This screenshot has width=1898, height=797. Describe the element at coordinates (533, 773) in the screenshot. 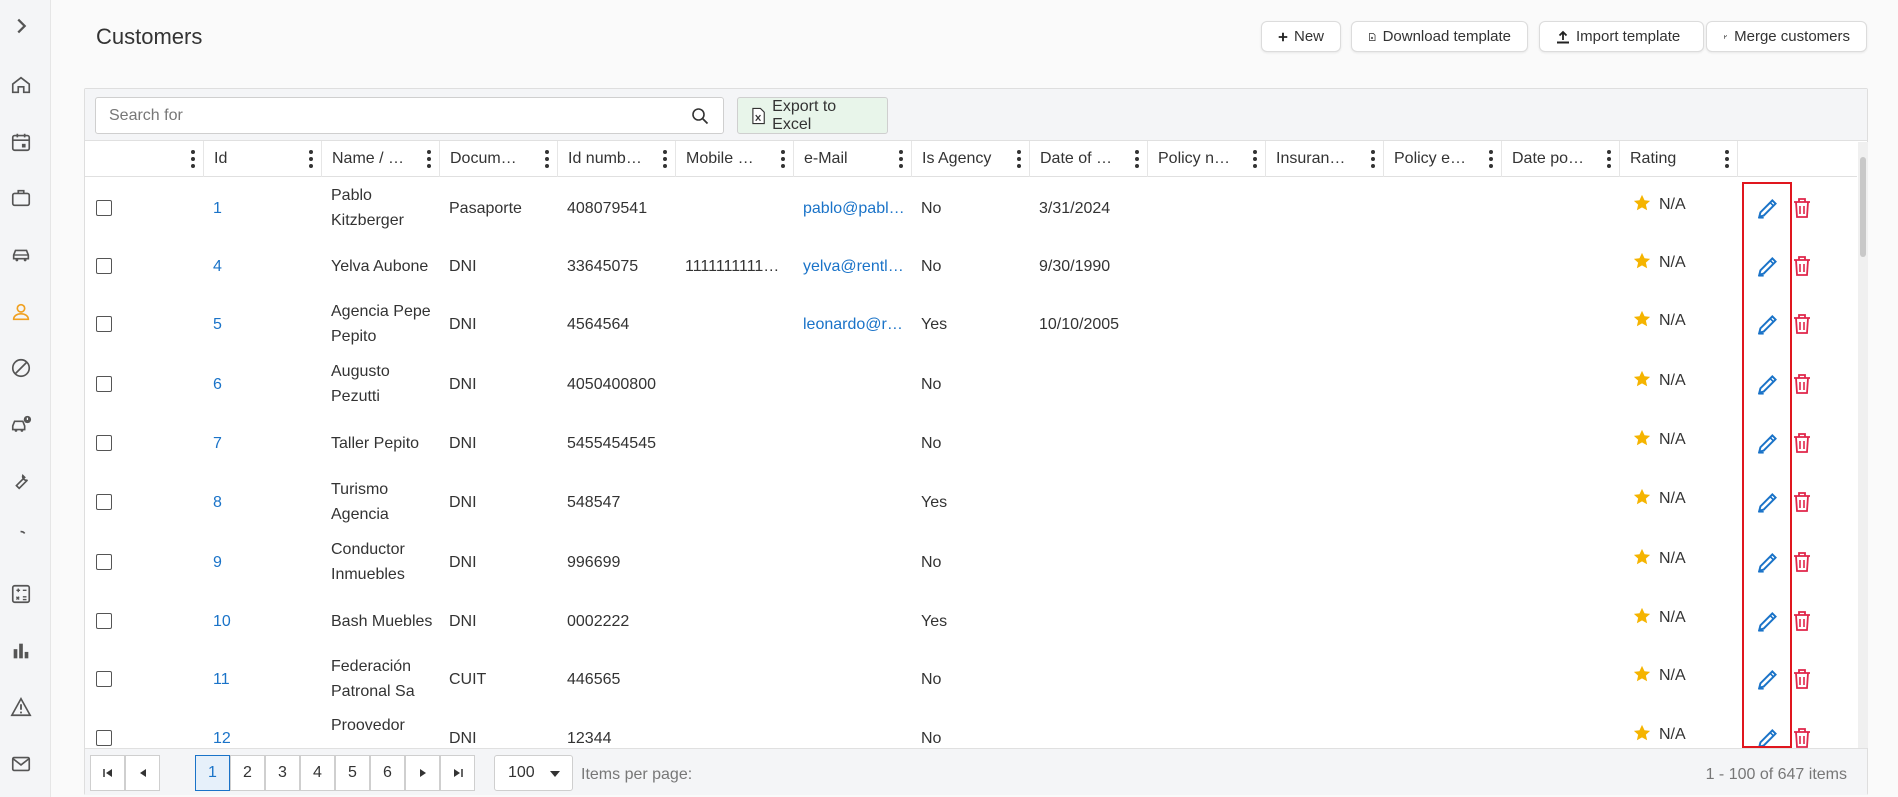

I see `page-size-select: 100` at that location.